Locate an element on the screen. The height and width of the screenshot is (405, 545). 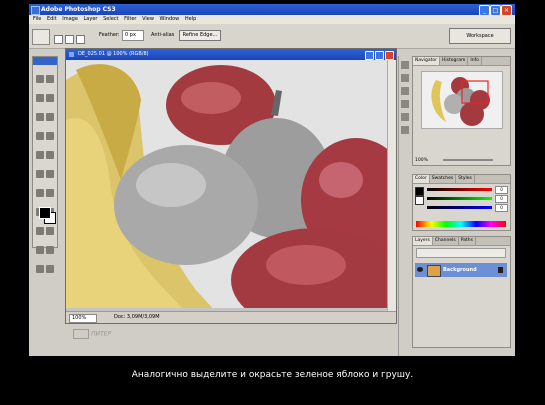
move-tool-icon is located at coordinates (40, 79).